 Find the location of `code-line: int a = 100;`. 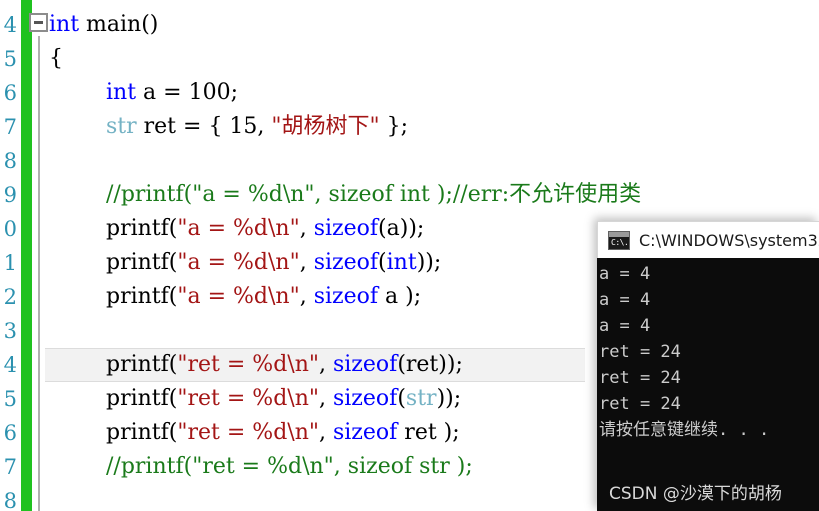

code-line: int a = 100; is located at coordinates (172, 93).